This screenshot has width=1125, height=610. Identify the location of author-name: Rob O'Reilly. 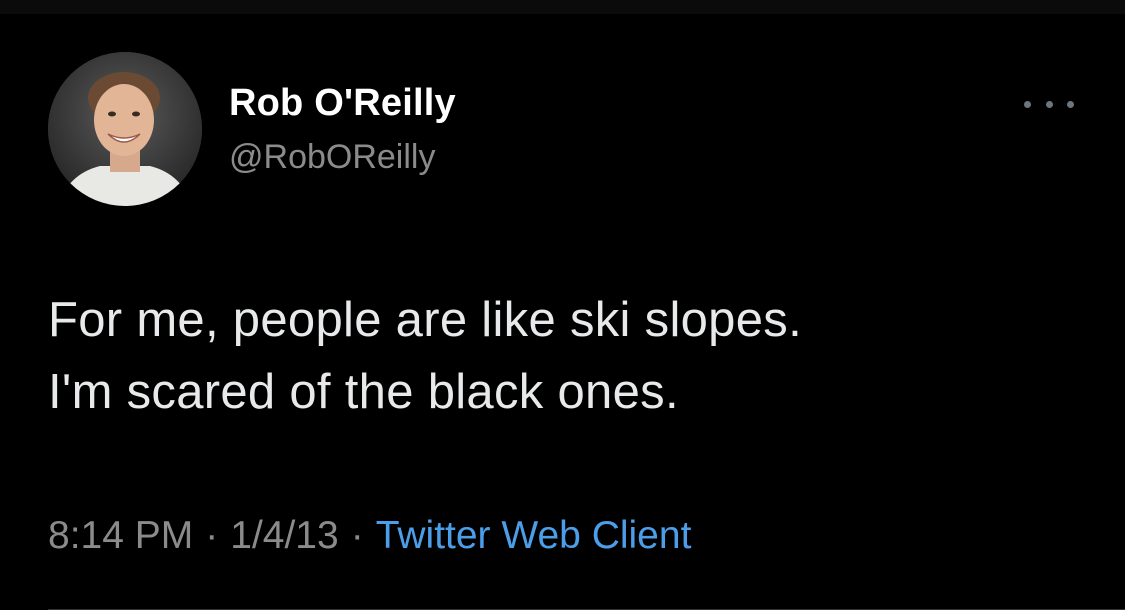
(342, 103).